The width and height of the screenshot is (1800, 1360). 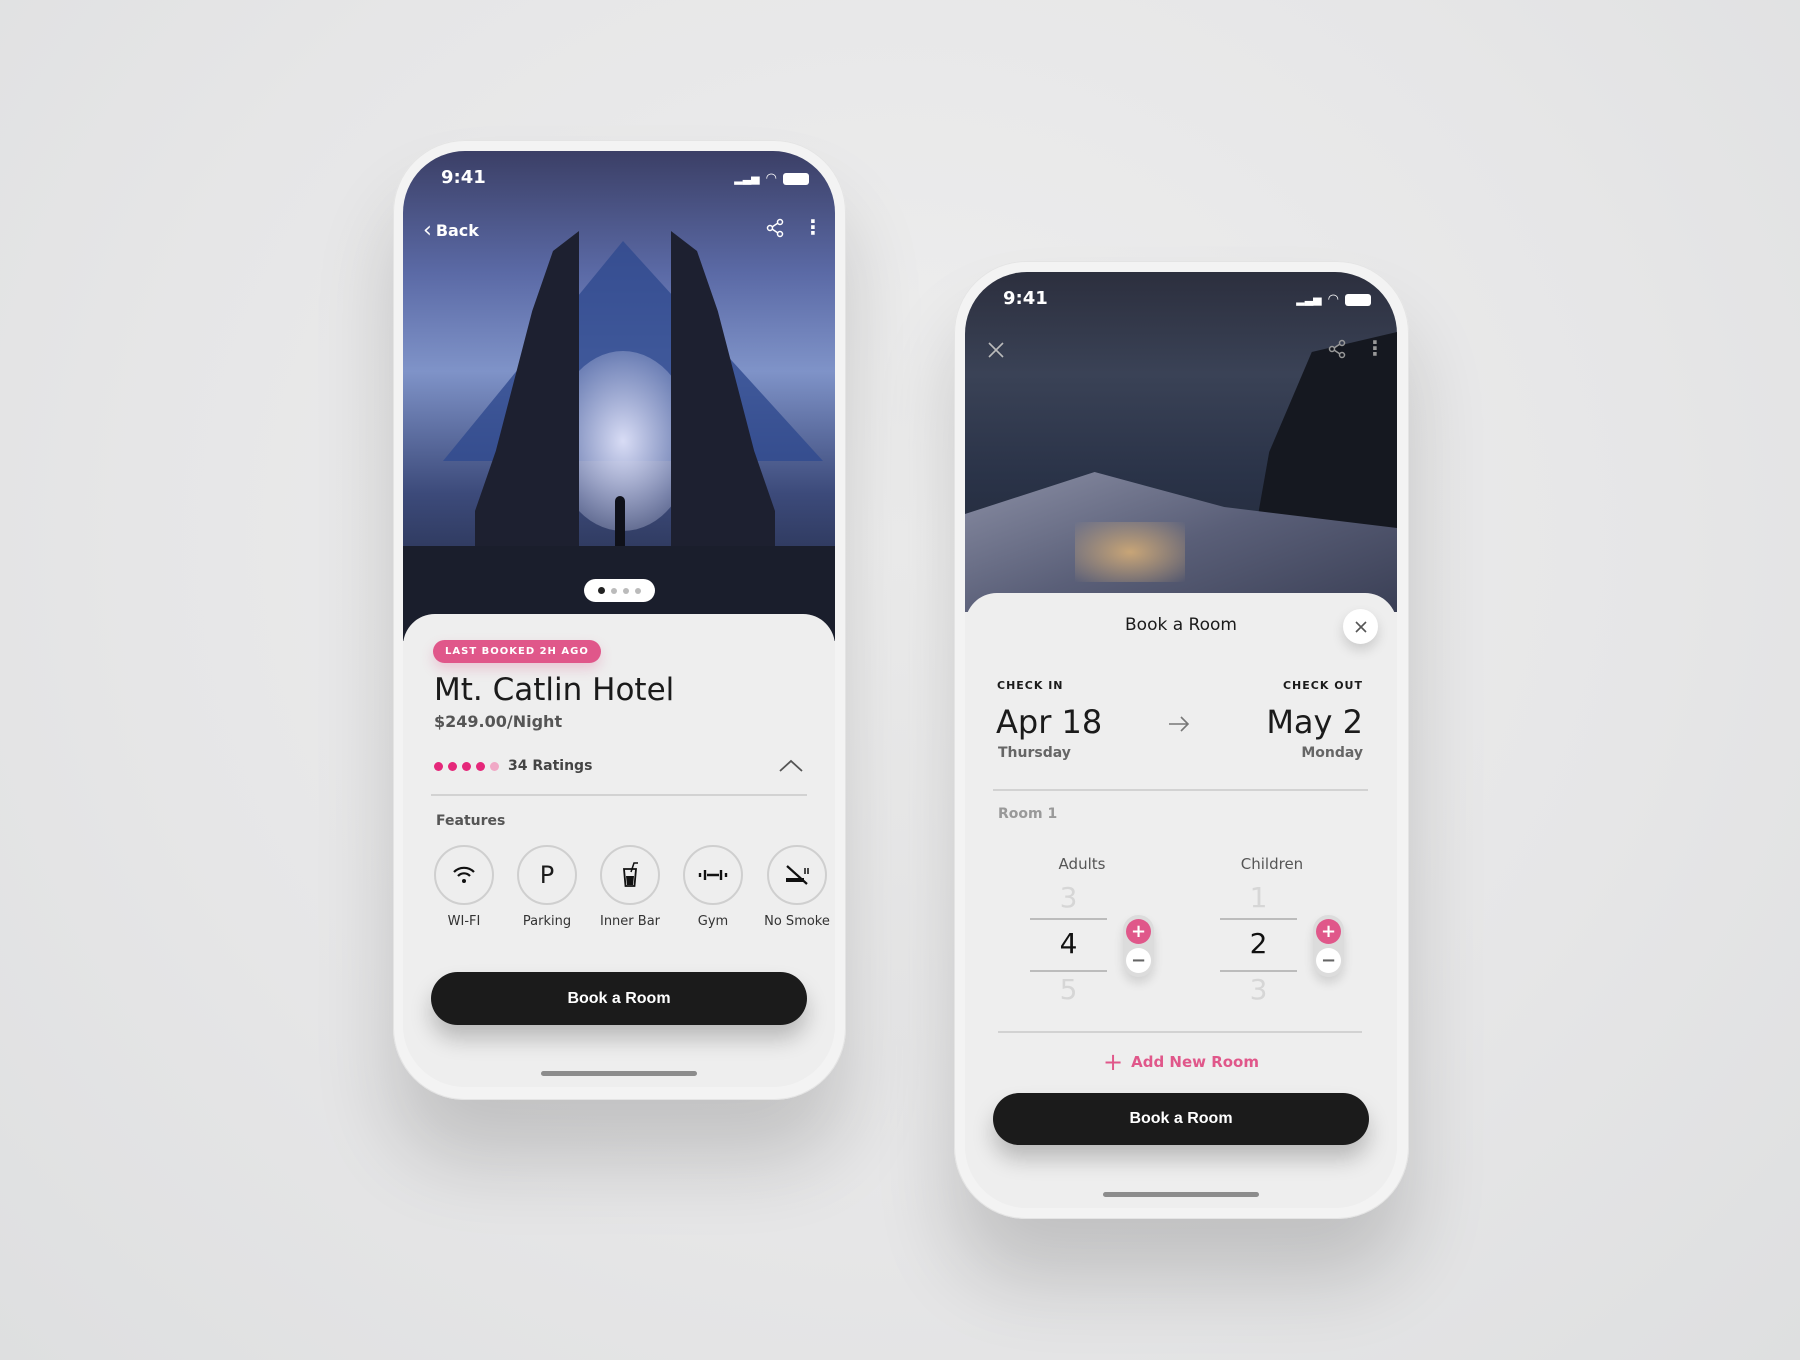 What do you see at coordinates (620, 521) in the screenshot?
I see `person-silhouette` at bounding box center [620, 521].